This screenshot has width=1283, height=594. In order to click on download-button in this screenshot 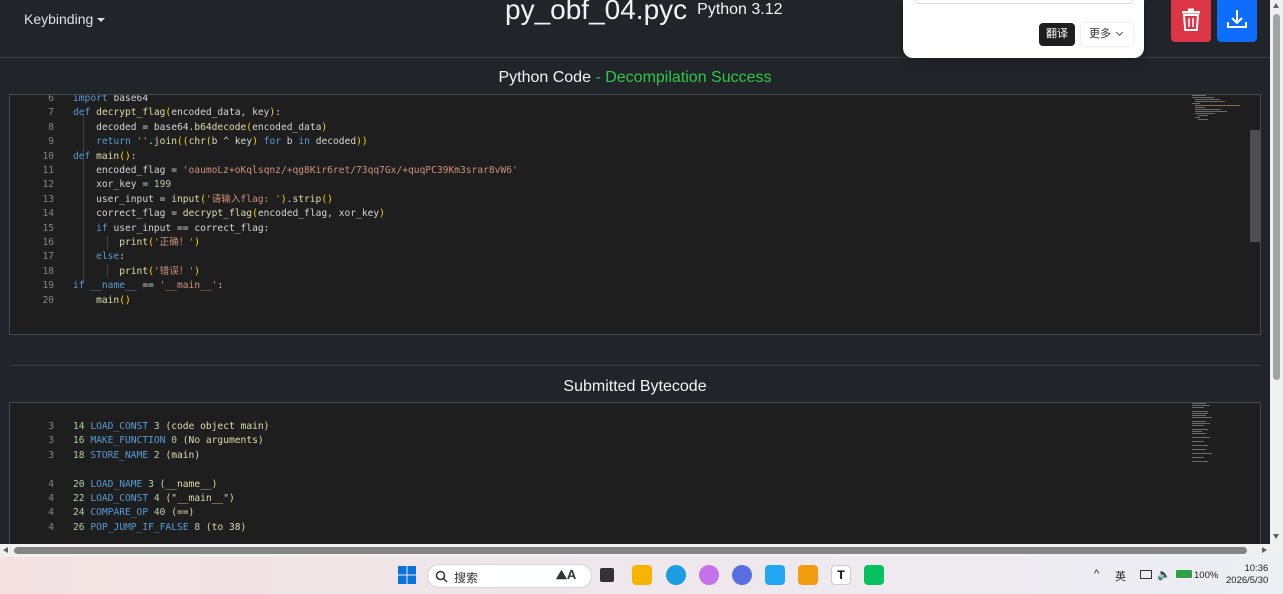, I will do `click(1237, 21)`.